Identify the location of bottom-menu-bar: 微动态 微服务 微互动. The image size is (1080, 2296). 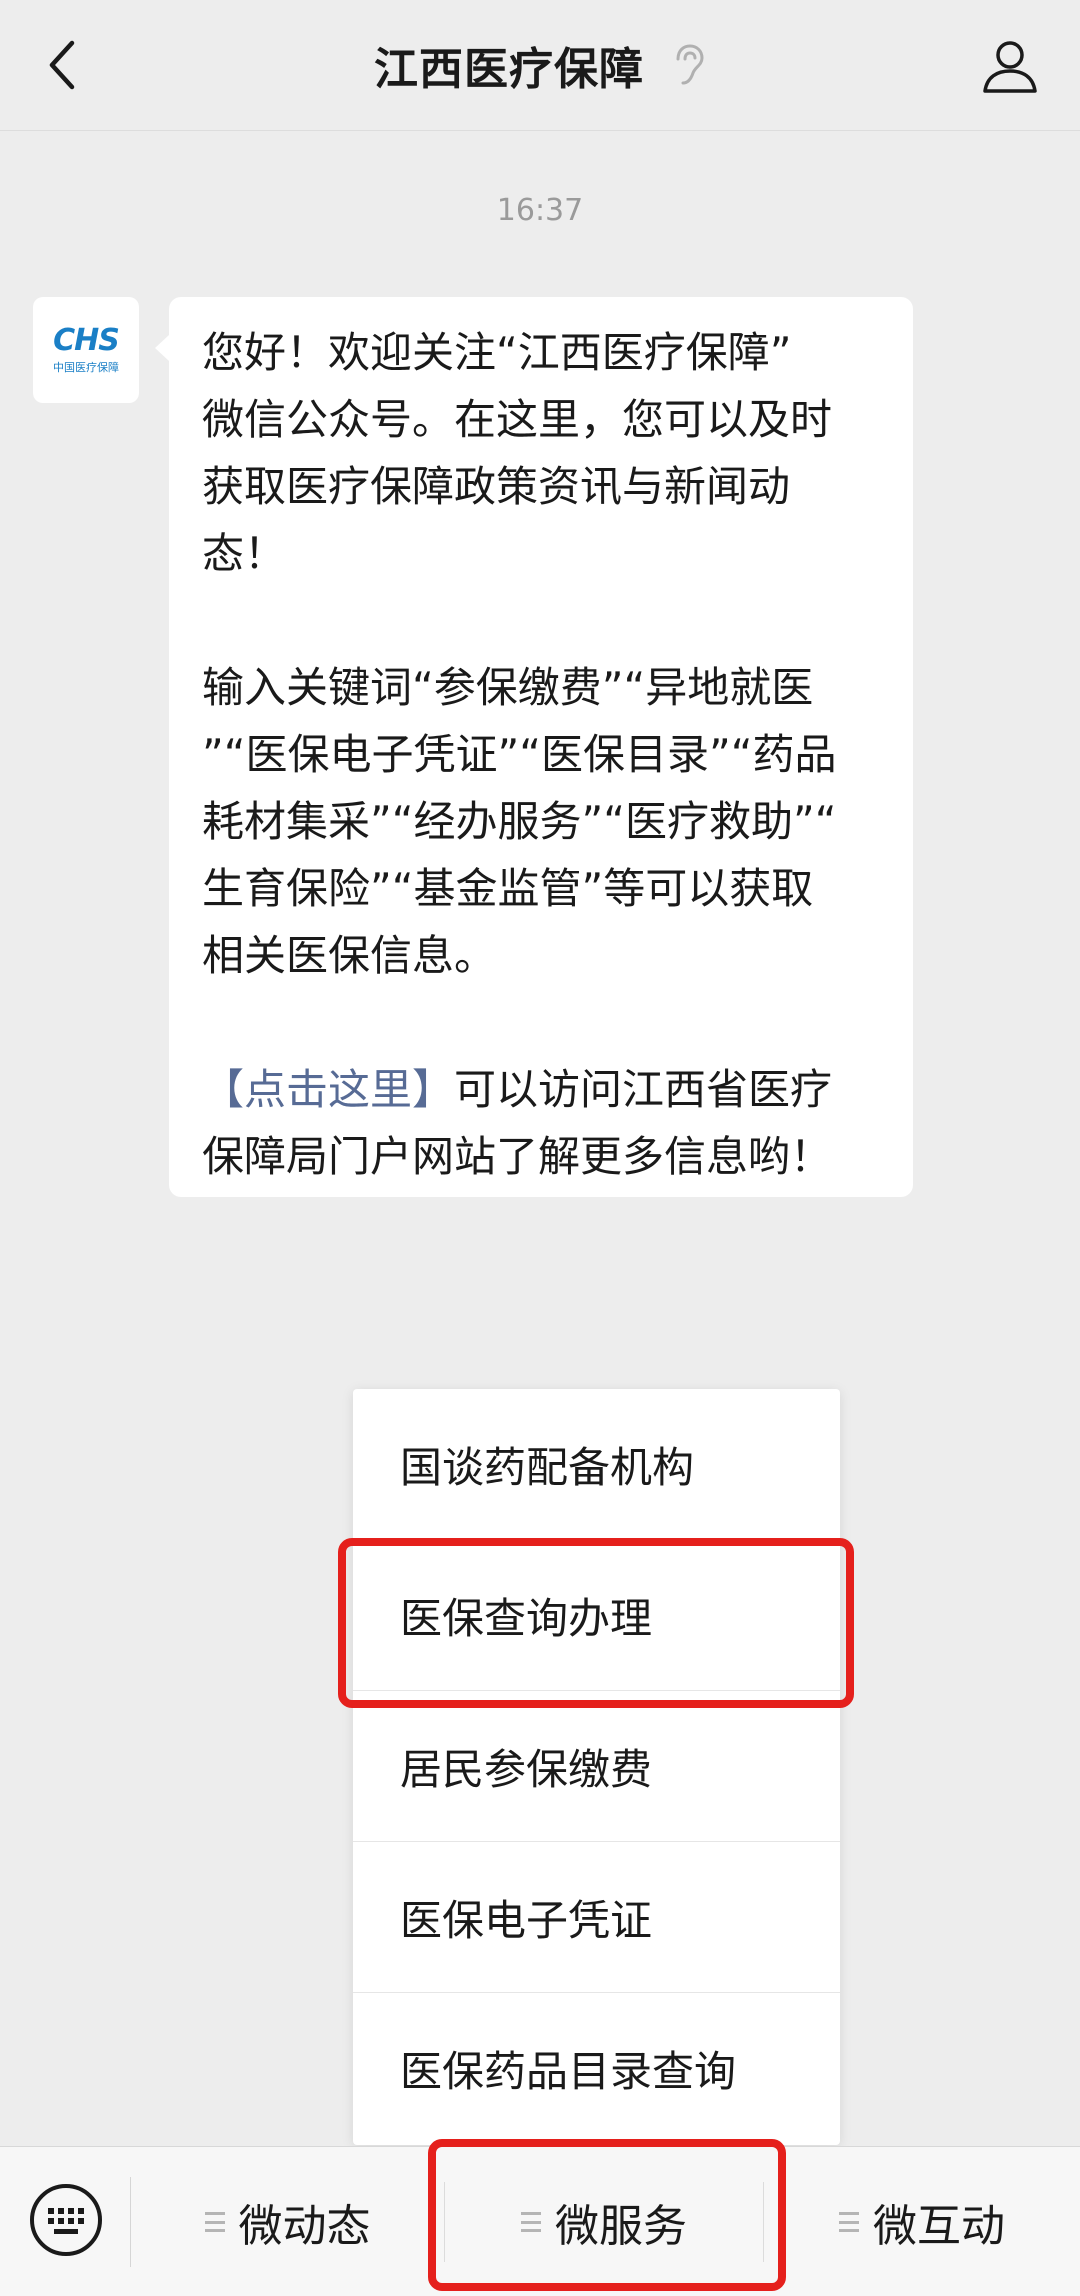
(540, 2221).